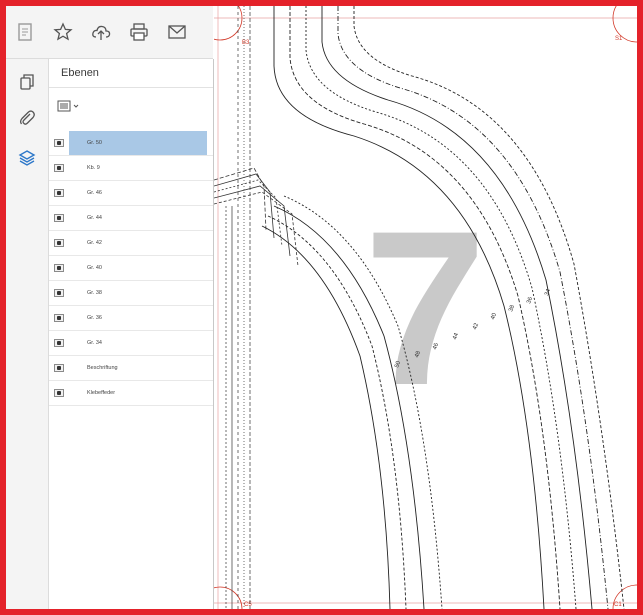 Image resolution: width=643 pixels, height=615 pixels. What do you see at coordinates (94, 293) in the screenshot?
I see `layer-name: Gr. 38` at bounding box center [94, 293].